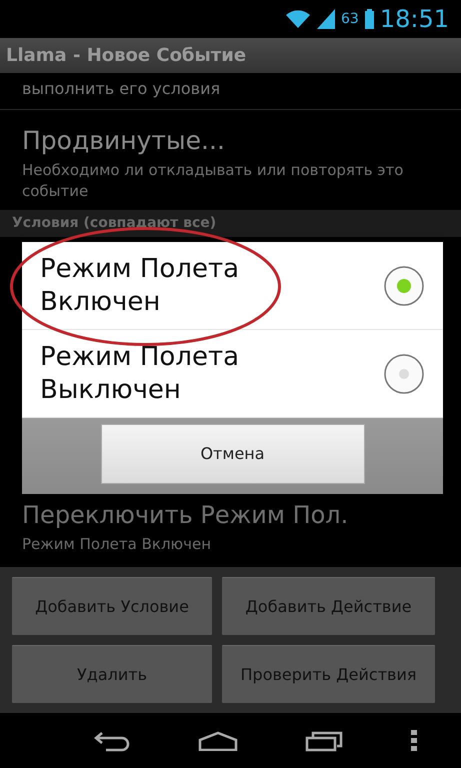 The image size is (461, 768). Describe the element at coordinates (126, 56) in the screenshot. I see `app-title: Llama - Новое Событие` at that location.